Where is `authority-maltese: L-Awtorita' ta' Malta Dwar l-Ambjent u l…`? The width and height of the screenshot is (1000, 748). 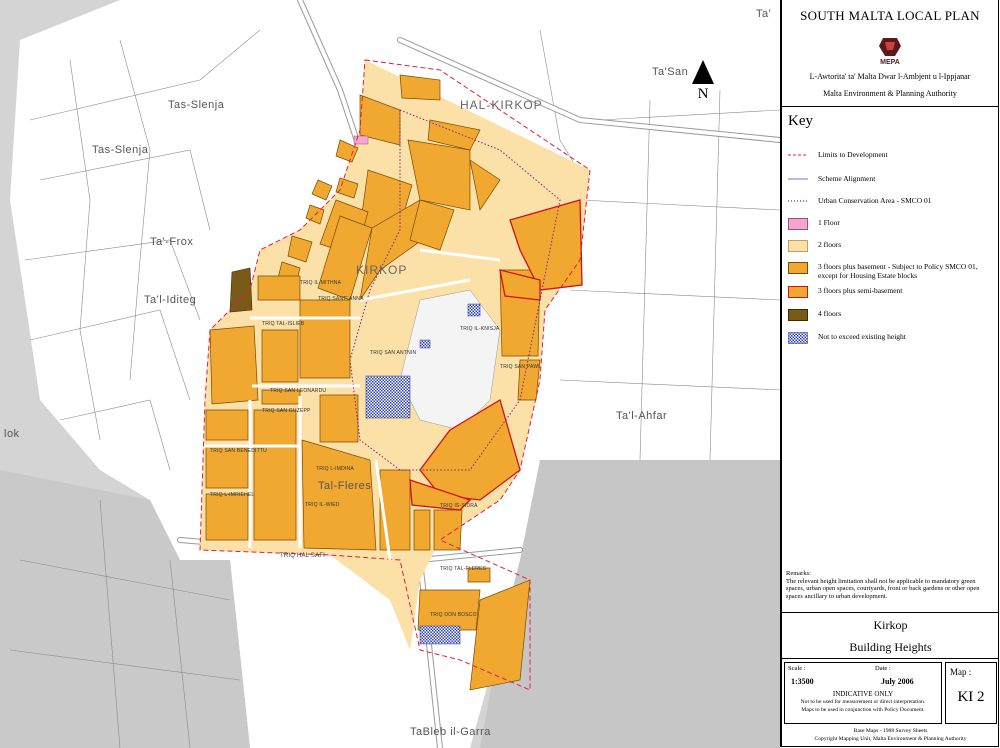
authority-maltese: L-Awtorita' ta' Malta Dwar l-Ambjent u l… is located at coordinates (890, 76).